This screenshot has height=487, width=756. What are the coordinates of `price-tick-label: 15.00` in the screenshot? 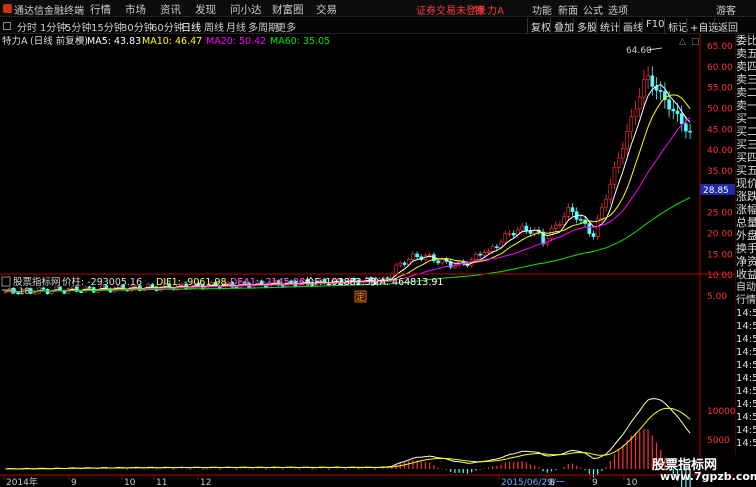 It's located at (720, 255).